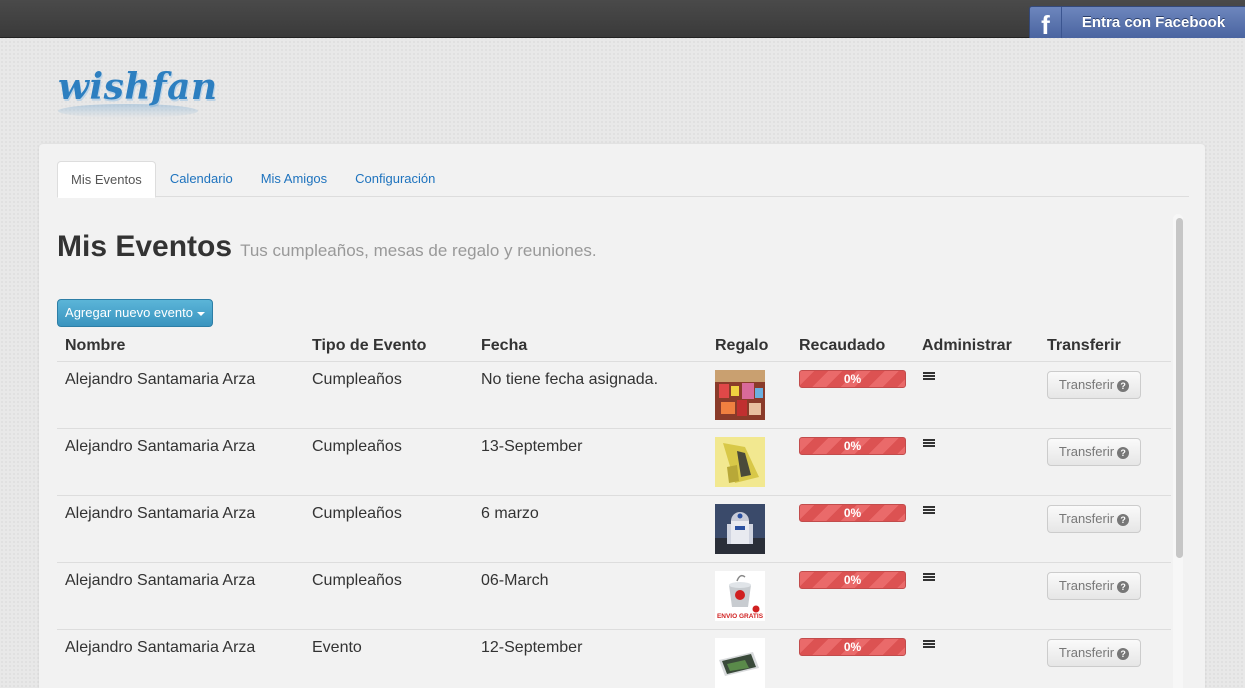 This screenshot has height=688, width=1245. Describe the element at coordinates (395, 179) in the screenshot. I see `tab-configuracion: Configuración` at that location.